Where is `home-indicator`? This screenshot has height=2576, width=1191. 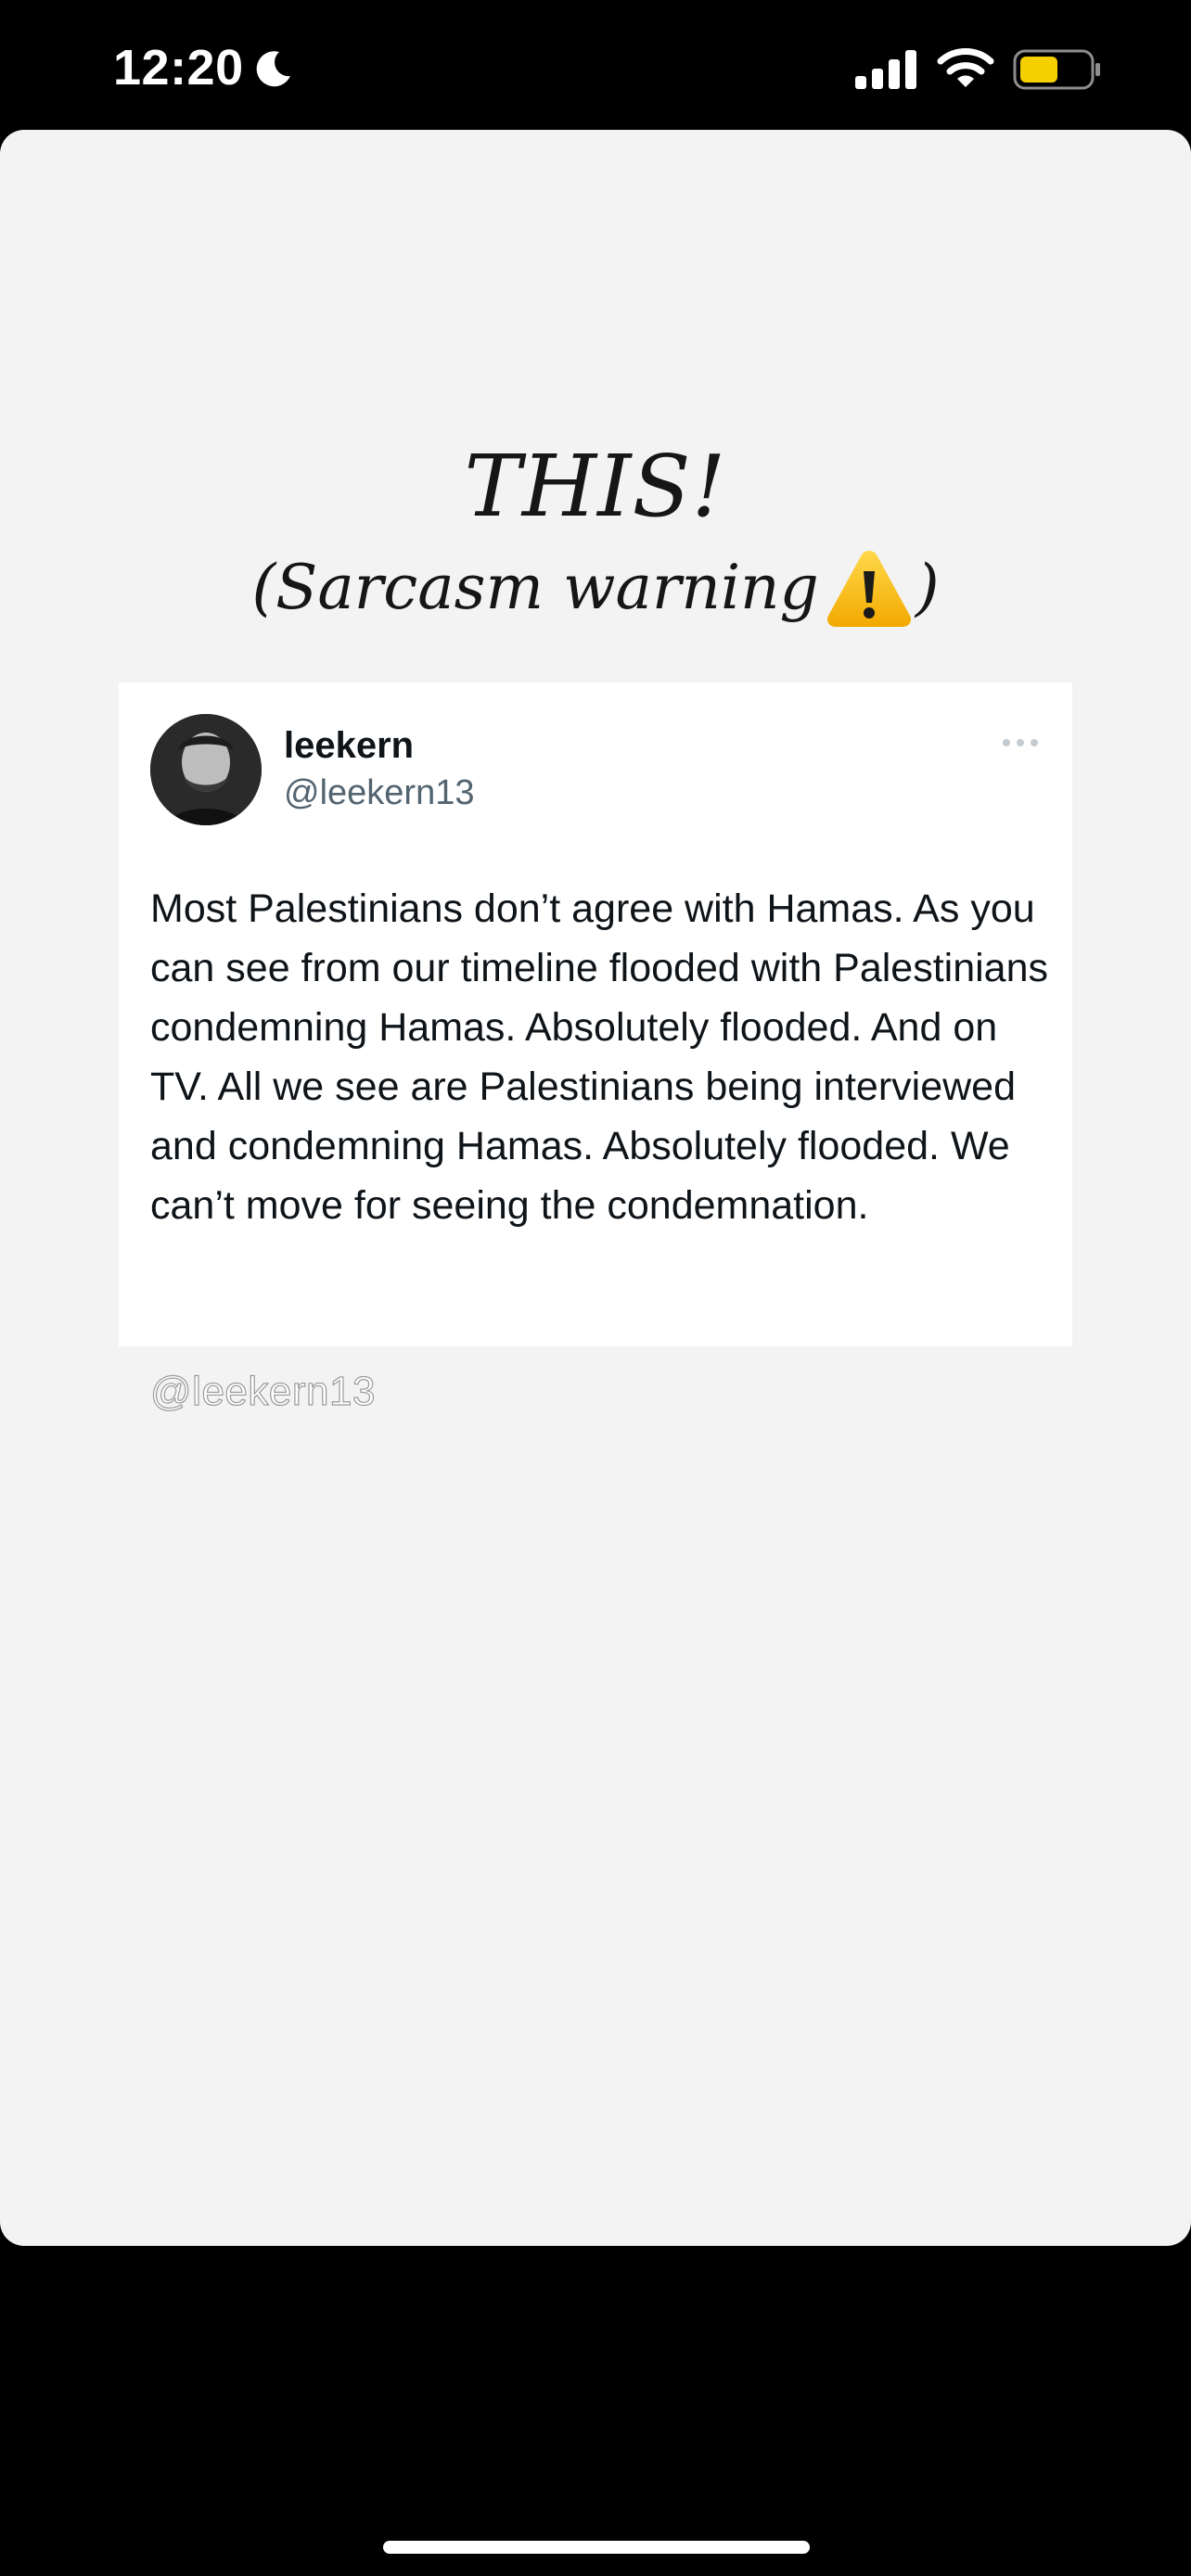 home-indicator is located at coordinates (597, 2547).